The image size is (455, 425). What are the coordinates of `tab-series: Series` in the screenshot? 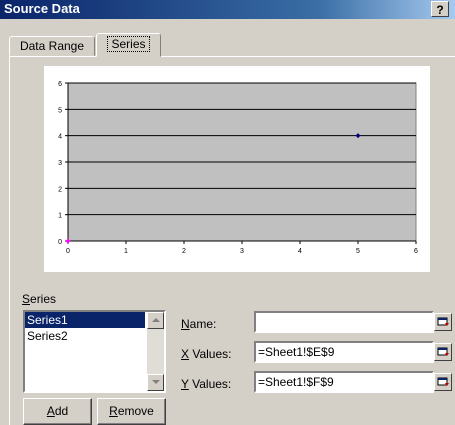 It's located at (128, 45).